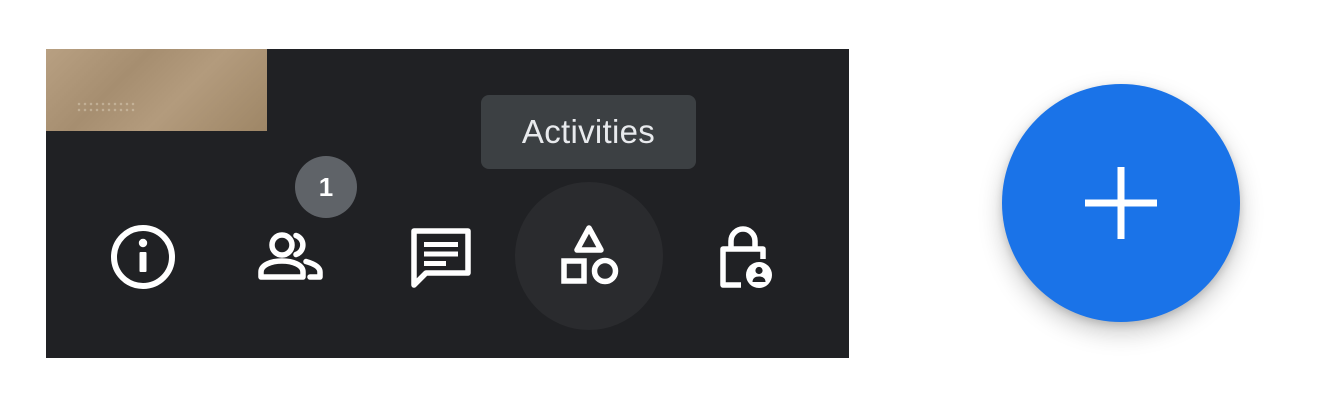  I want to click on host-controls-button, so click(743, 257).